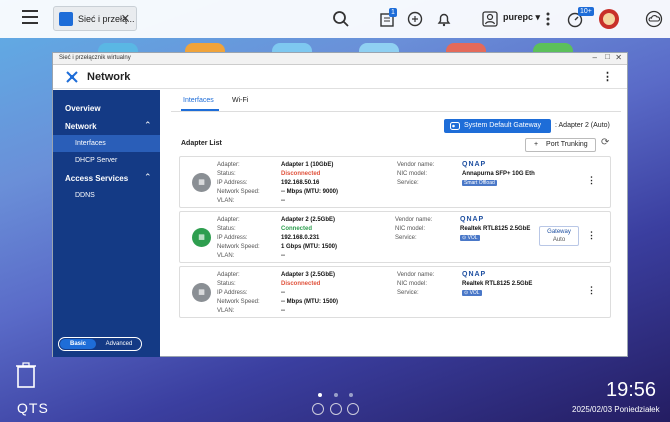 The height and width of the screenshot is (422, 670). I want to click on plus-icon: +, so click(536, 144).